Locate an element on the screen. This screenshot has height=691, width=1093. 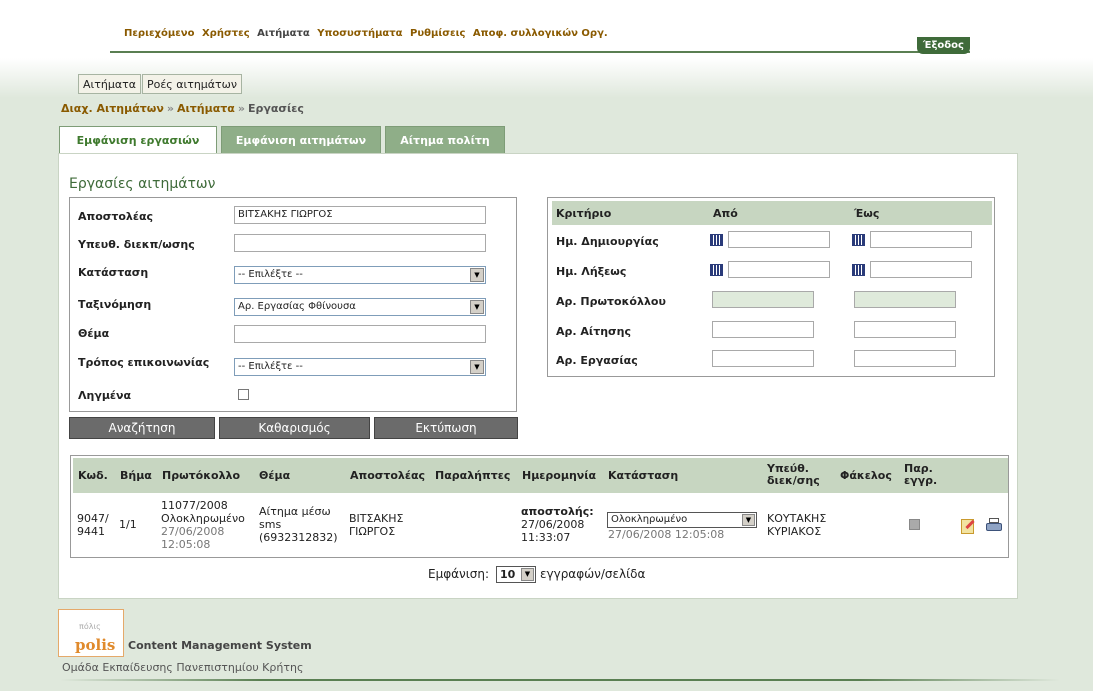
row-subject: Αίτημα μέσω sms (6932312832) is located at coordinates (303, 524).